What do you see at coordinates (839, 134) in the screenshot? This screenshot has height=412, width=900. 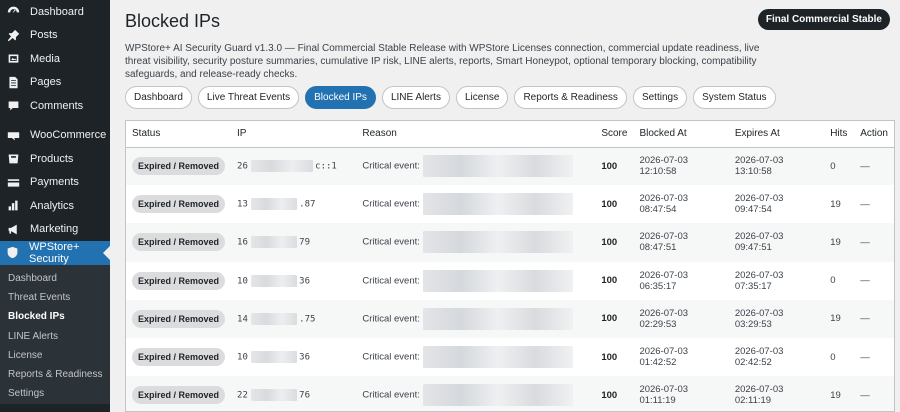 I see `col-hits: Hits` at bounding box center [839, 134].